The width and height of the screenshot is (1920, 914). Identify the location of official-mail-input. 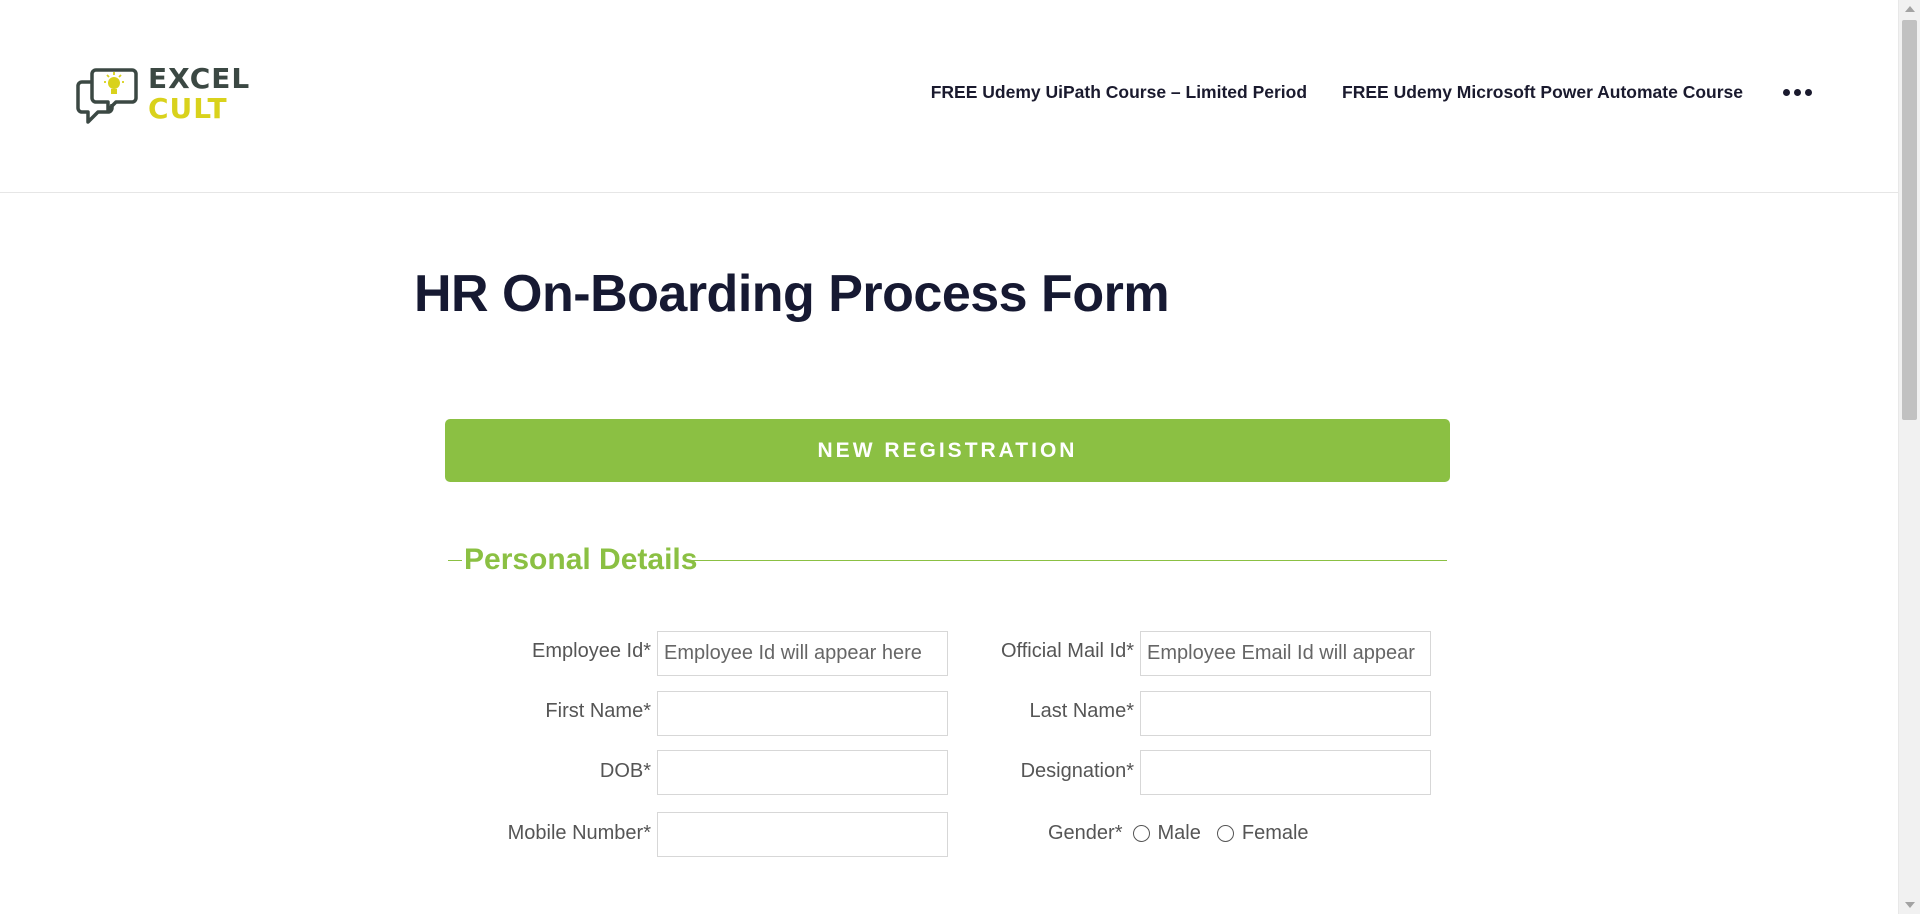
(1285, 653).